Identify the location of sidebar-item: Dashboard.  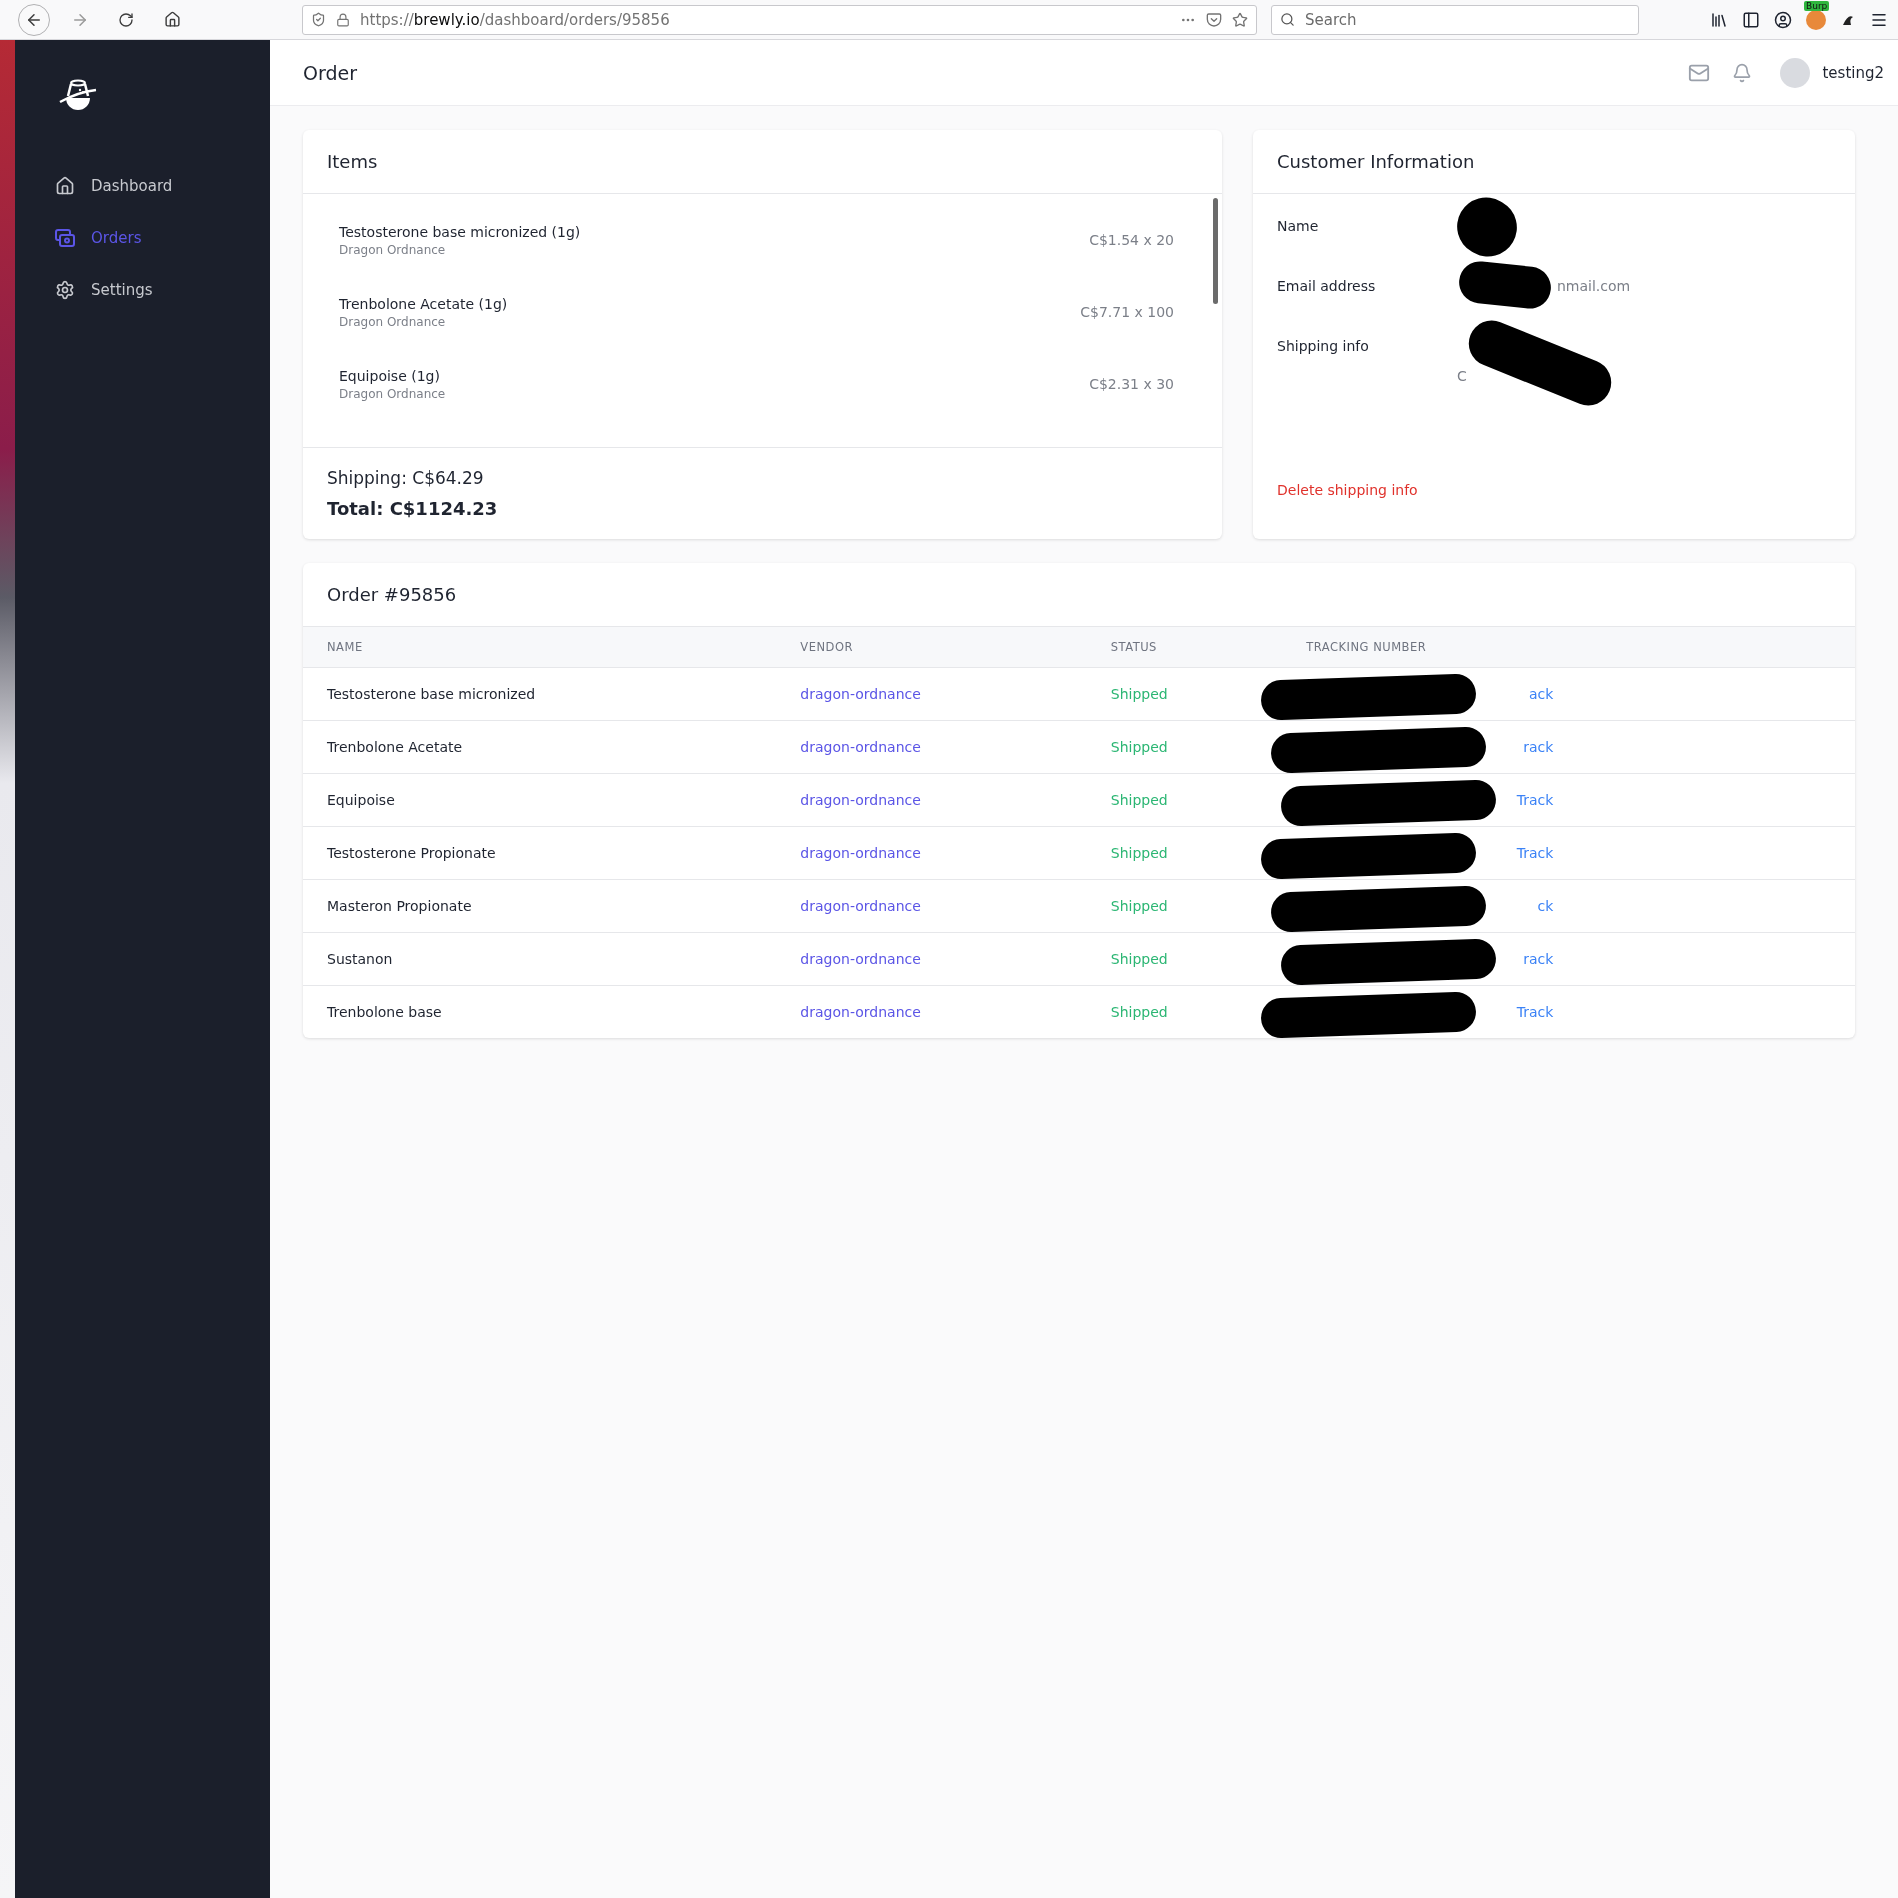
(155, 186).